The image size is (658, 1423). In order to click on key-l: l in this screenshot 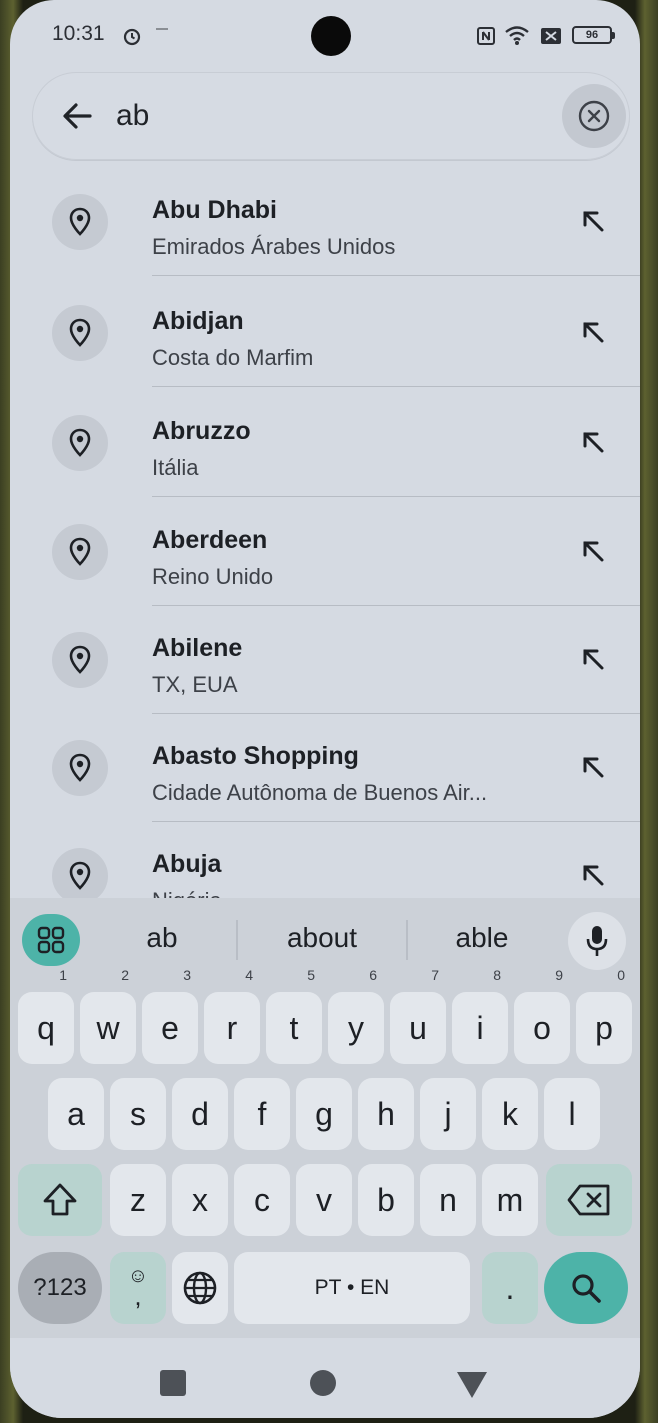, I will do `click(572, 1114)`.